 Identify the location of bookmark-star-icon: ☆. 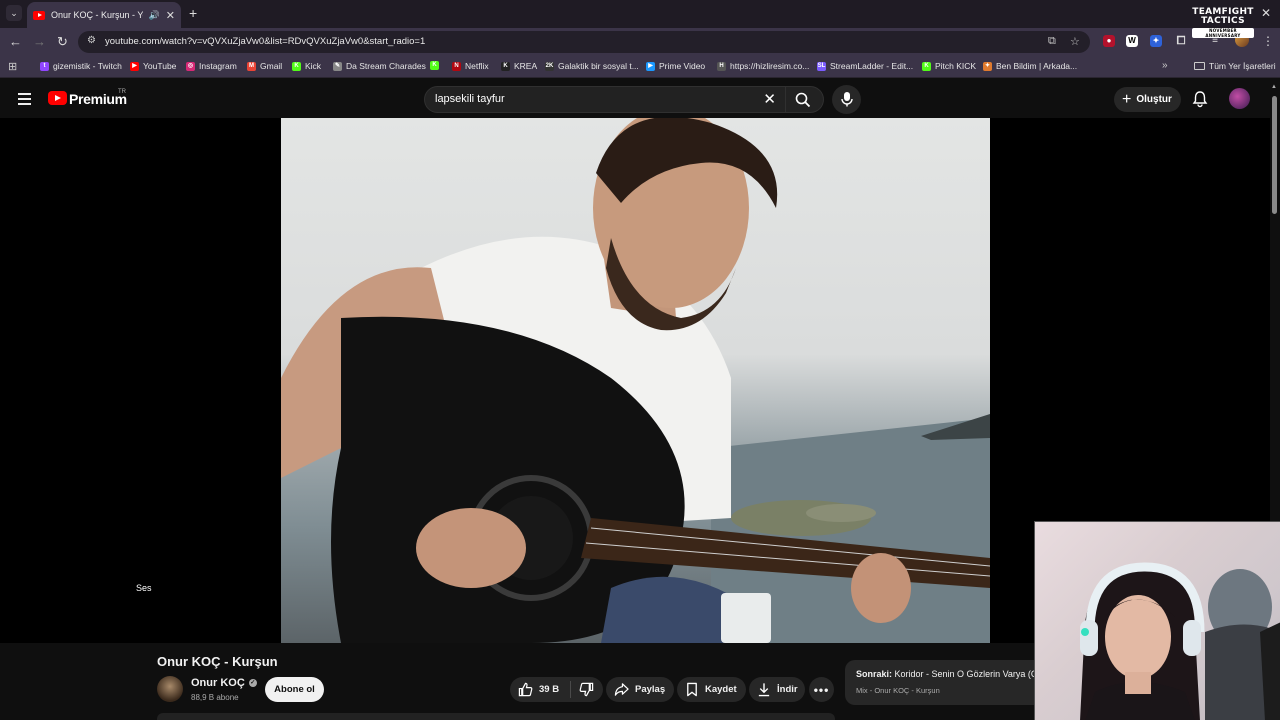
(1075, 41).